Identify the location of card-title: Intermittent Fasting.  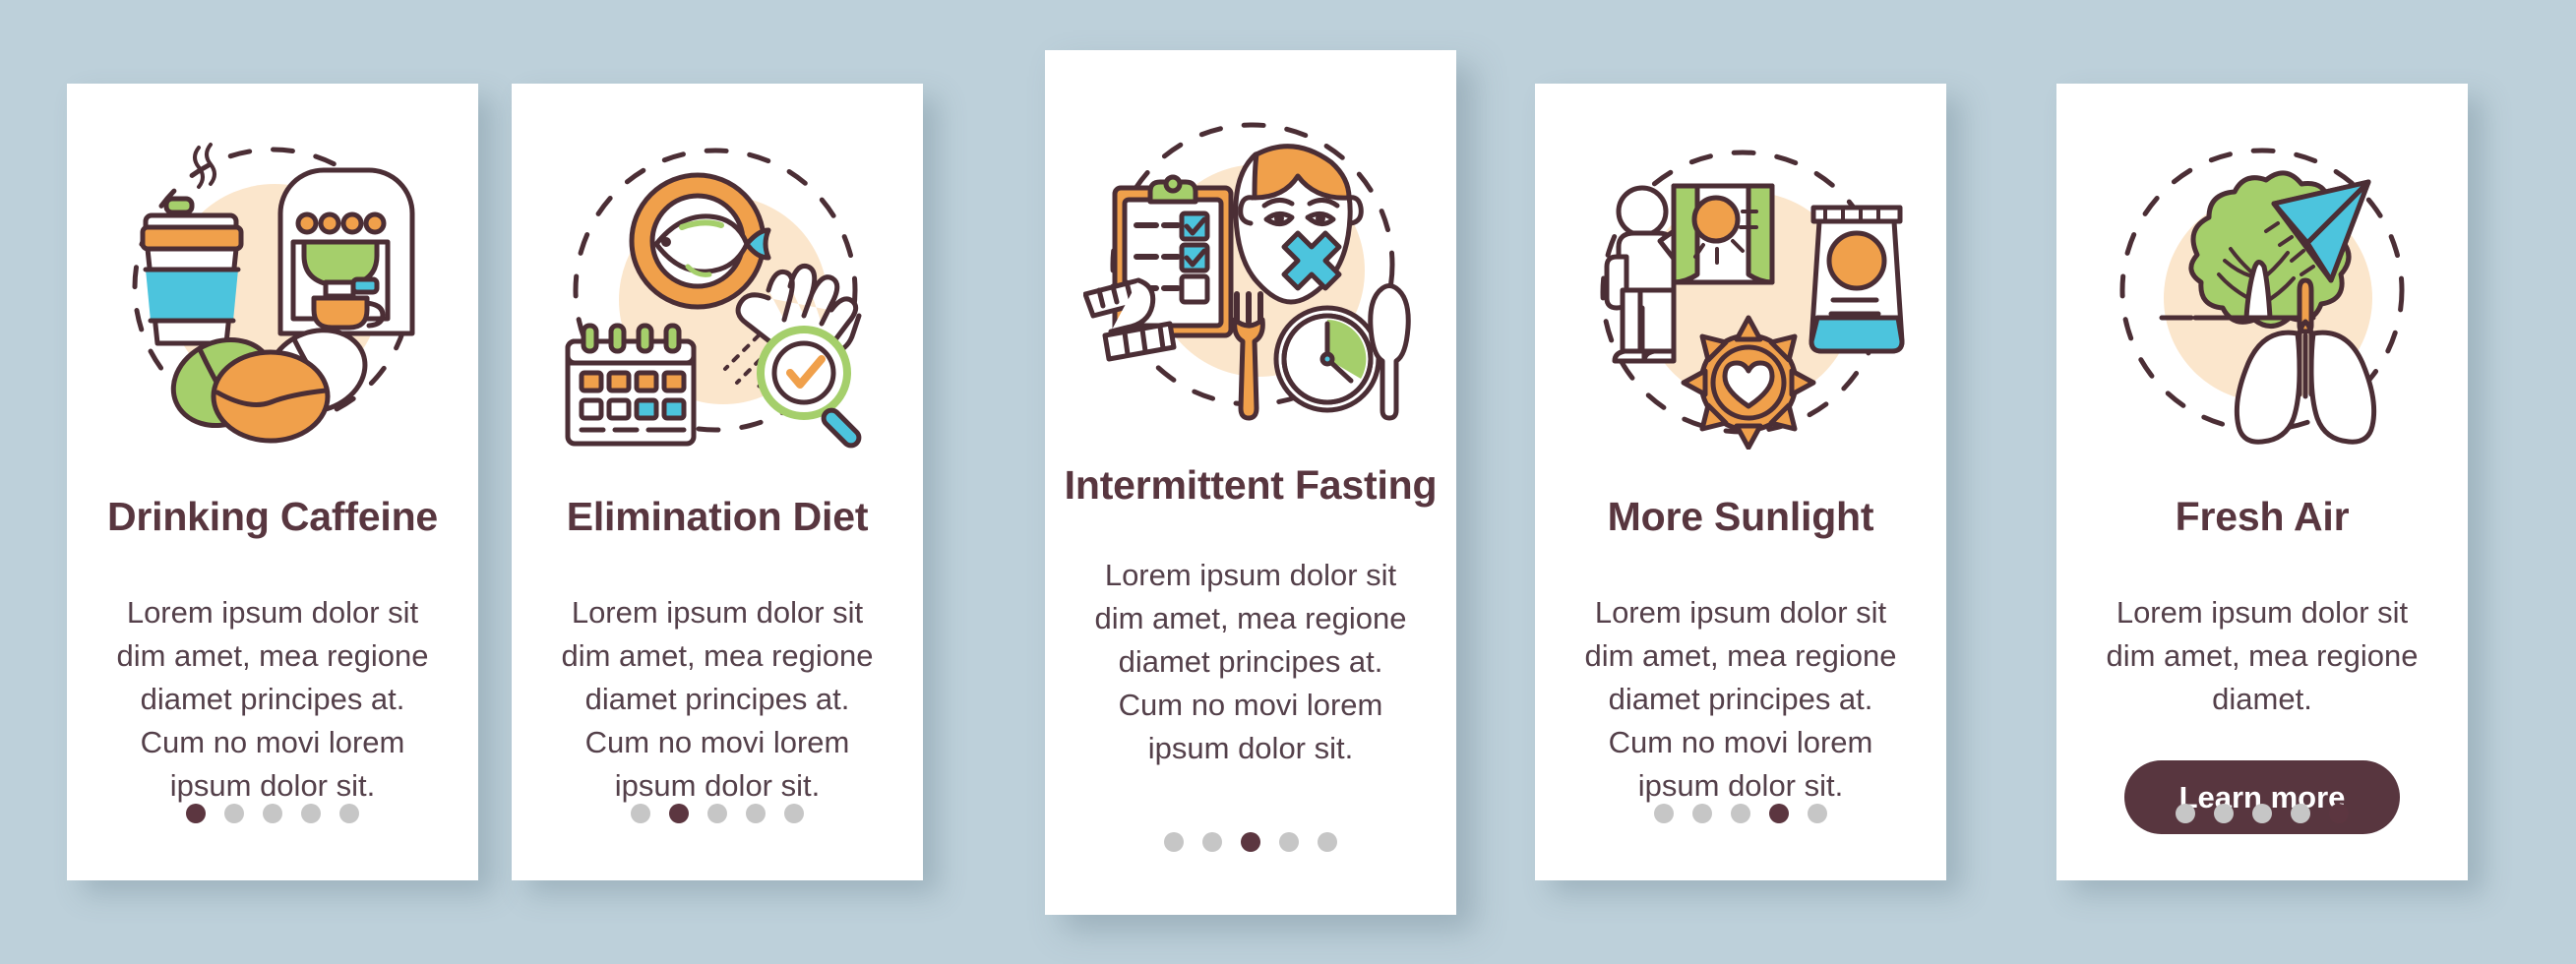
(1251, 485).